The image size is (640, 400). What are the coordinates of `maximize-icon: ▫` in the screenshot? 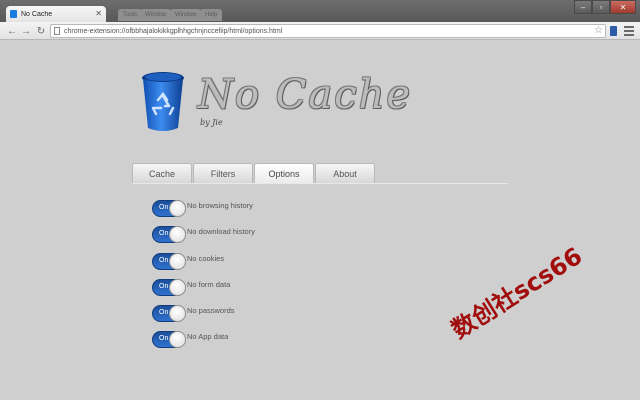 It's located at (601, 7).